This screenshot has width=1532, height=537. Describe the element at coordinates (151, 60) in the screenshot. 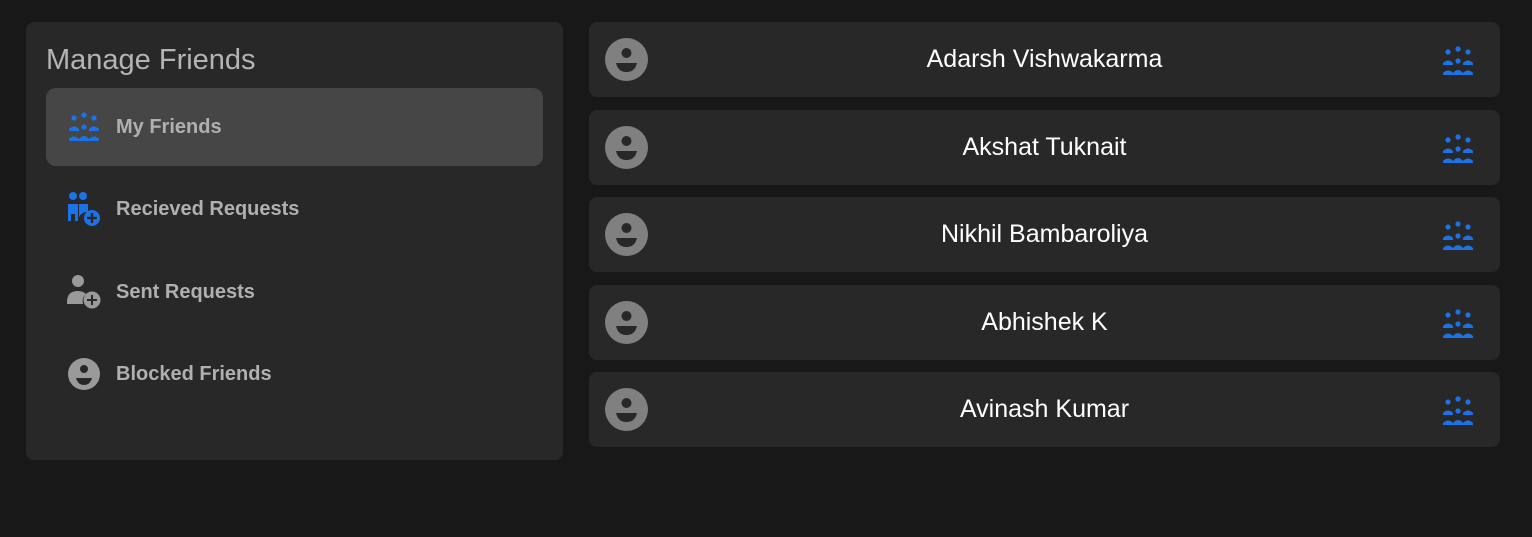

I see `sidebar-title: Manage Friends` at that location.